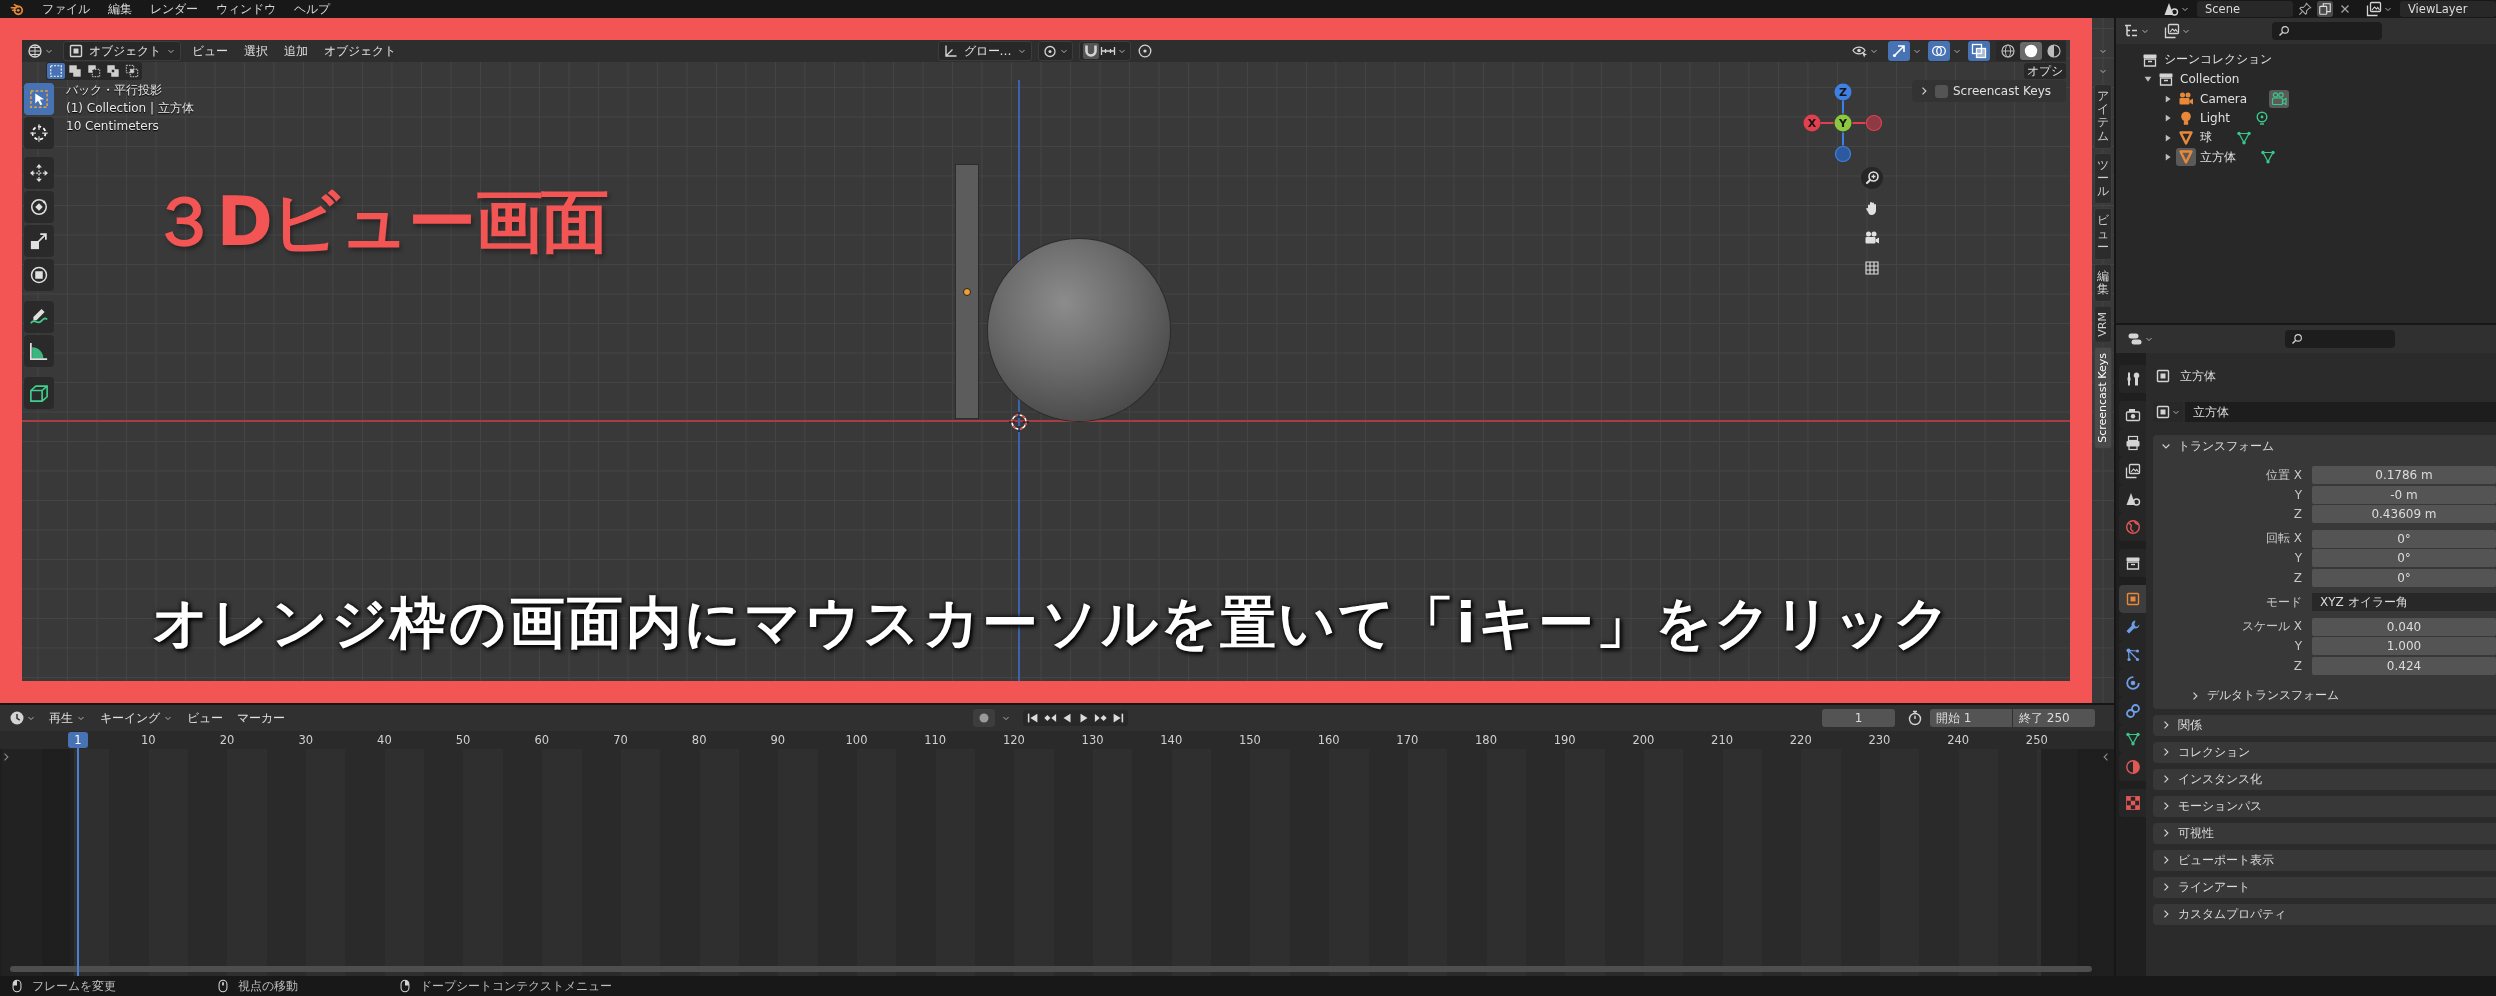 This screenshot has height=996, width=2496. I want to click on outliner-item-label: 立方体, so click(2218, 157).